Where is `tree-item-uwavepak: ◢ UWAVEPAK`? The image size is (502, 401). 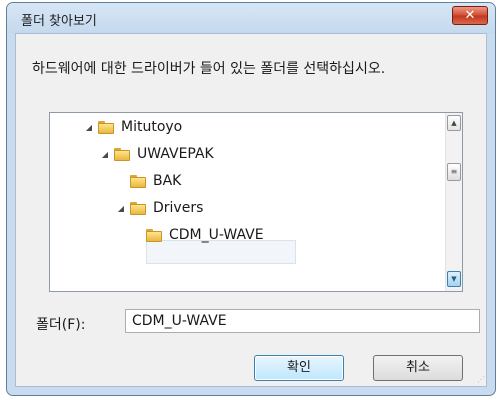
tree-item-uwavepak: ◢ UWAVEPAK is located at coordinates (157, 154).